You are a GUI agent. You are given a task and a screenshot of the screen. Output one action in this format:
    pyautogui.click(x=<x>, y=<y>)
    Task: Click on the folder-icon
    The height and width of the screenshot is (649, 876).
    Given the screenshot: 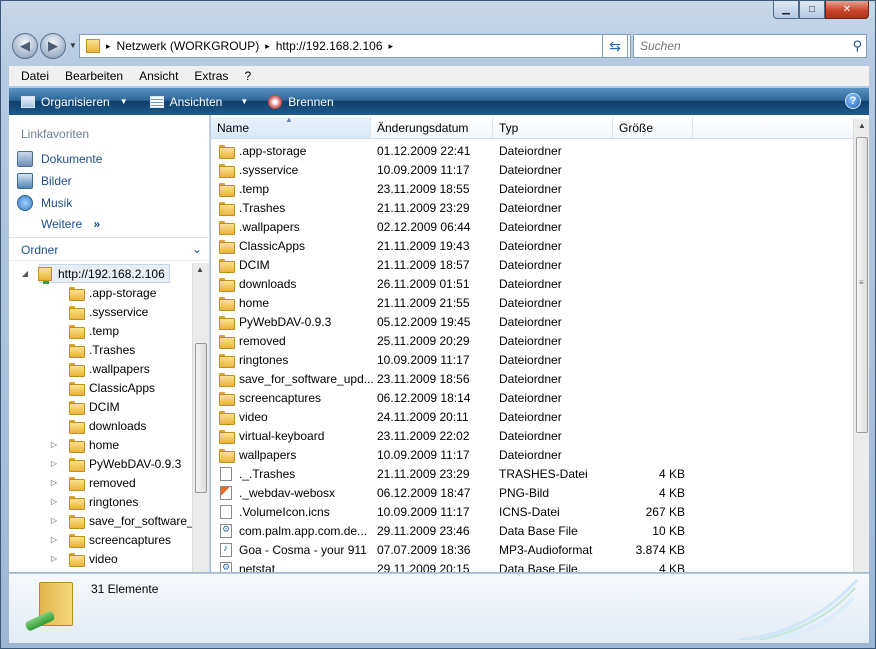 What is the action you would take?
    pyautogui.click(x=227, y=227)
    